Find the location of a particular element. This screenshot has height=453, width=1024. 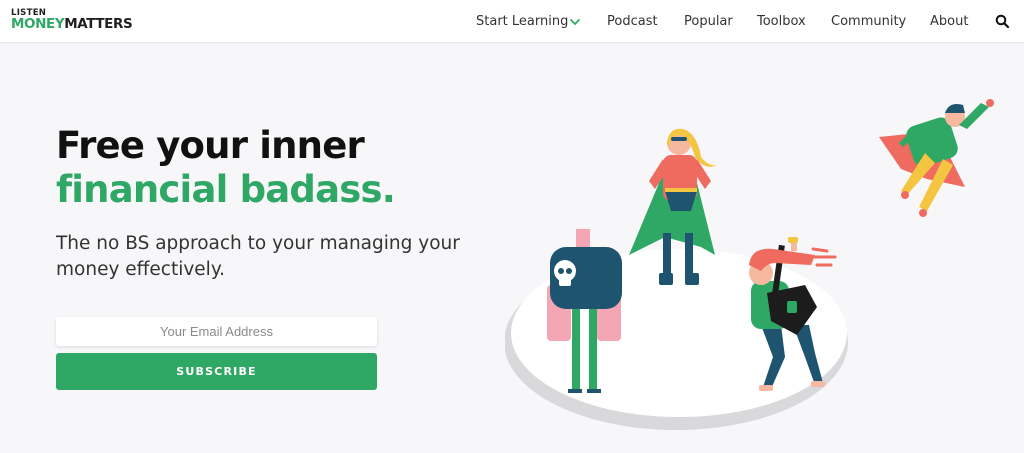

nav-popular: Popular is located at coordinates (708, 21).